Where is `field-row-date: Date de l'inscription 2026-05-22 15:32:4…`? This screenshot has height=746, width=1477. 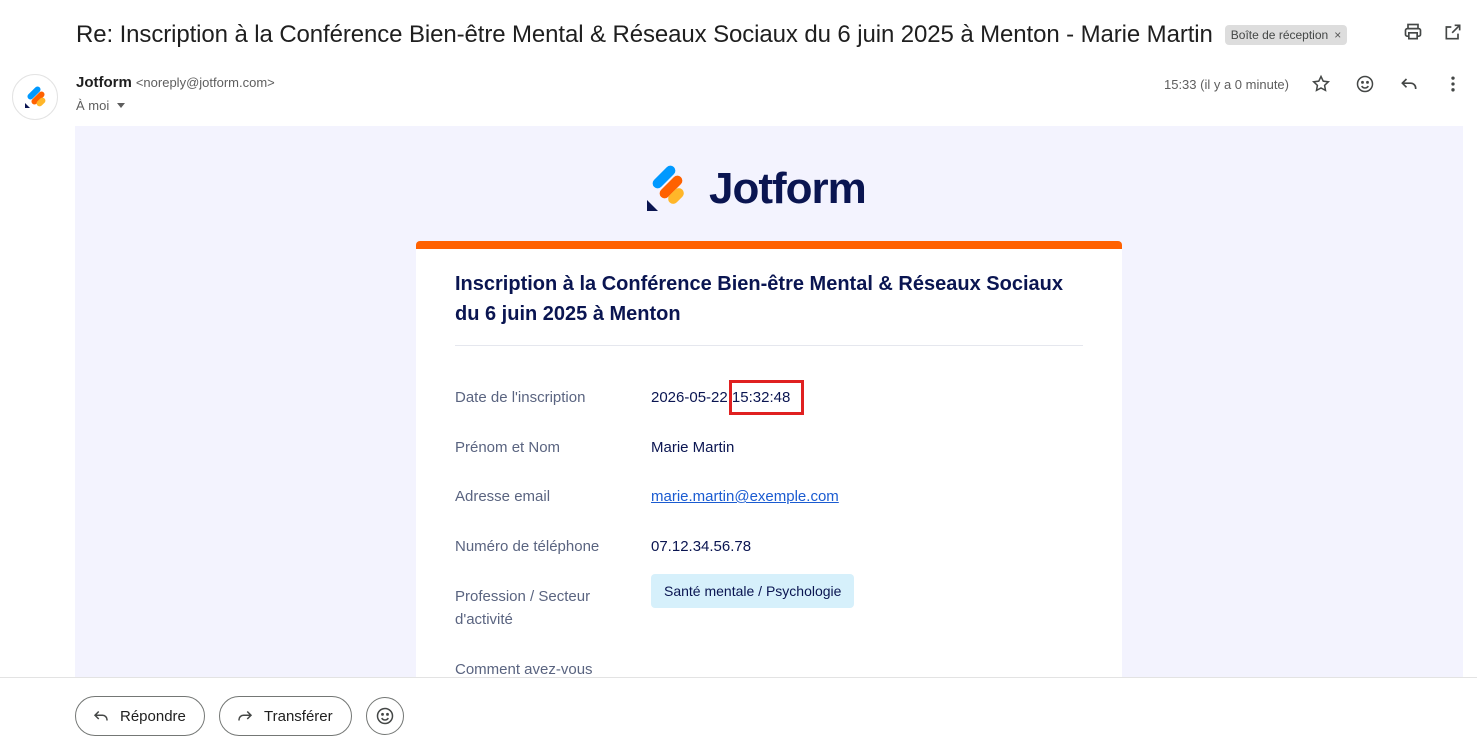
field-row-date: Date de l'inscription 2026-05-22 15:32:4… is located at coordinates (769, 397).